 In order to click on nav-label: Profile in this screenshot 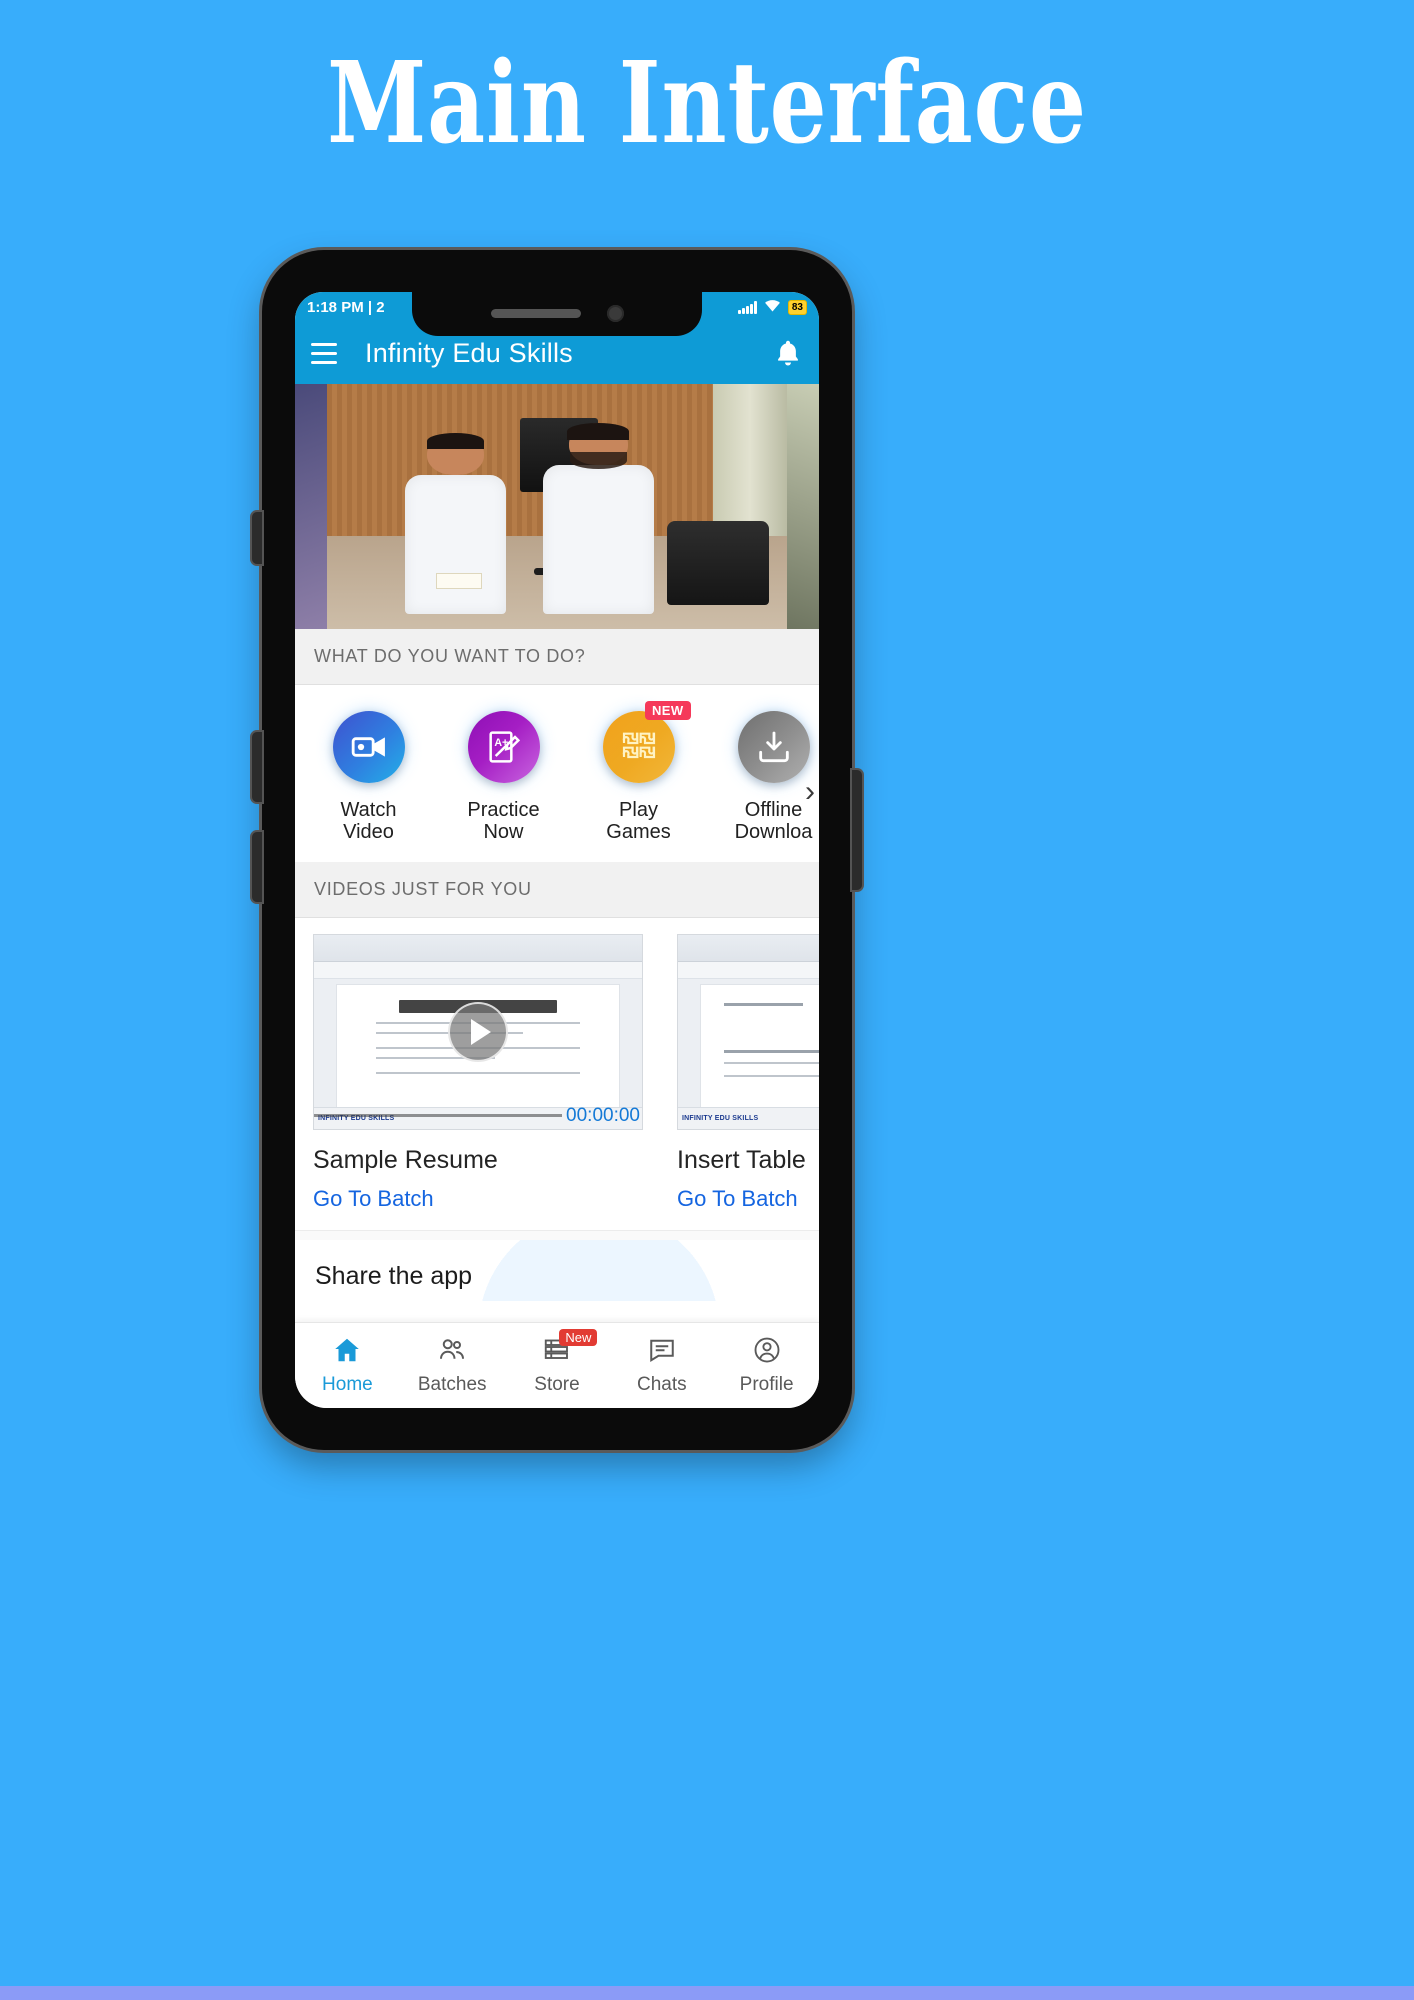, I will do `click(766, 1384)`.